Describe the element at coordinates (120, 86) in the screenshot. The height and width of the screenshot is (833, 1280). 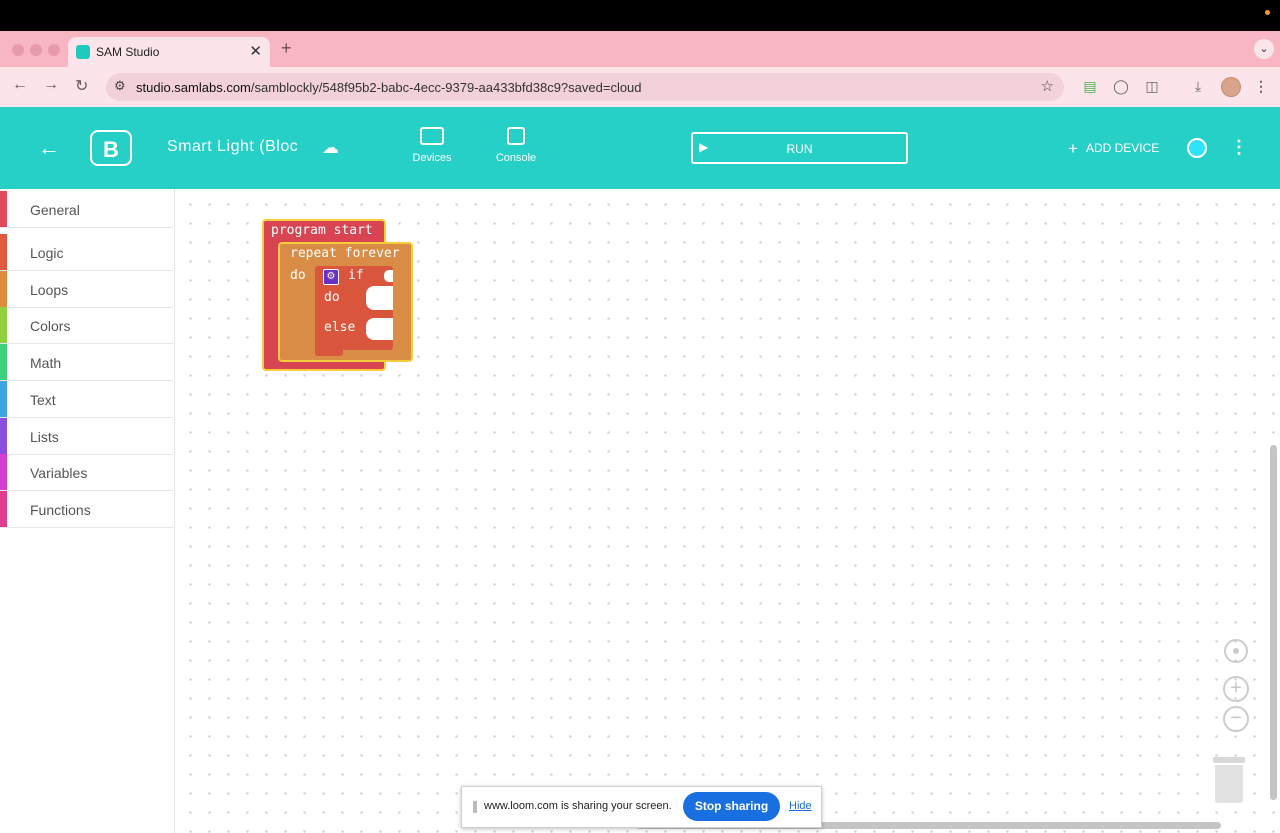
I see `site-settings-icon: ⚙` at that location.